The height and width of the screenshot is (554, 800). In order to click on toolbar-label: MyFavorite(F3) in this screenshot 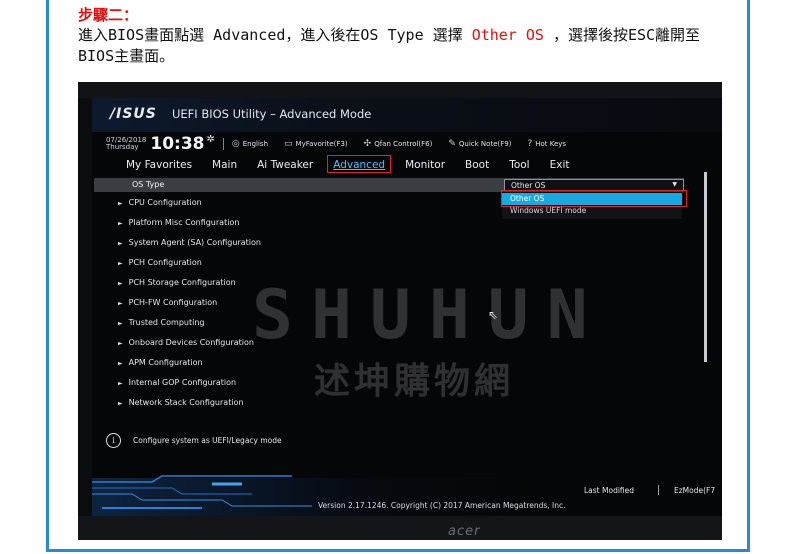, I will do `click(321, 144)`.